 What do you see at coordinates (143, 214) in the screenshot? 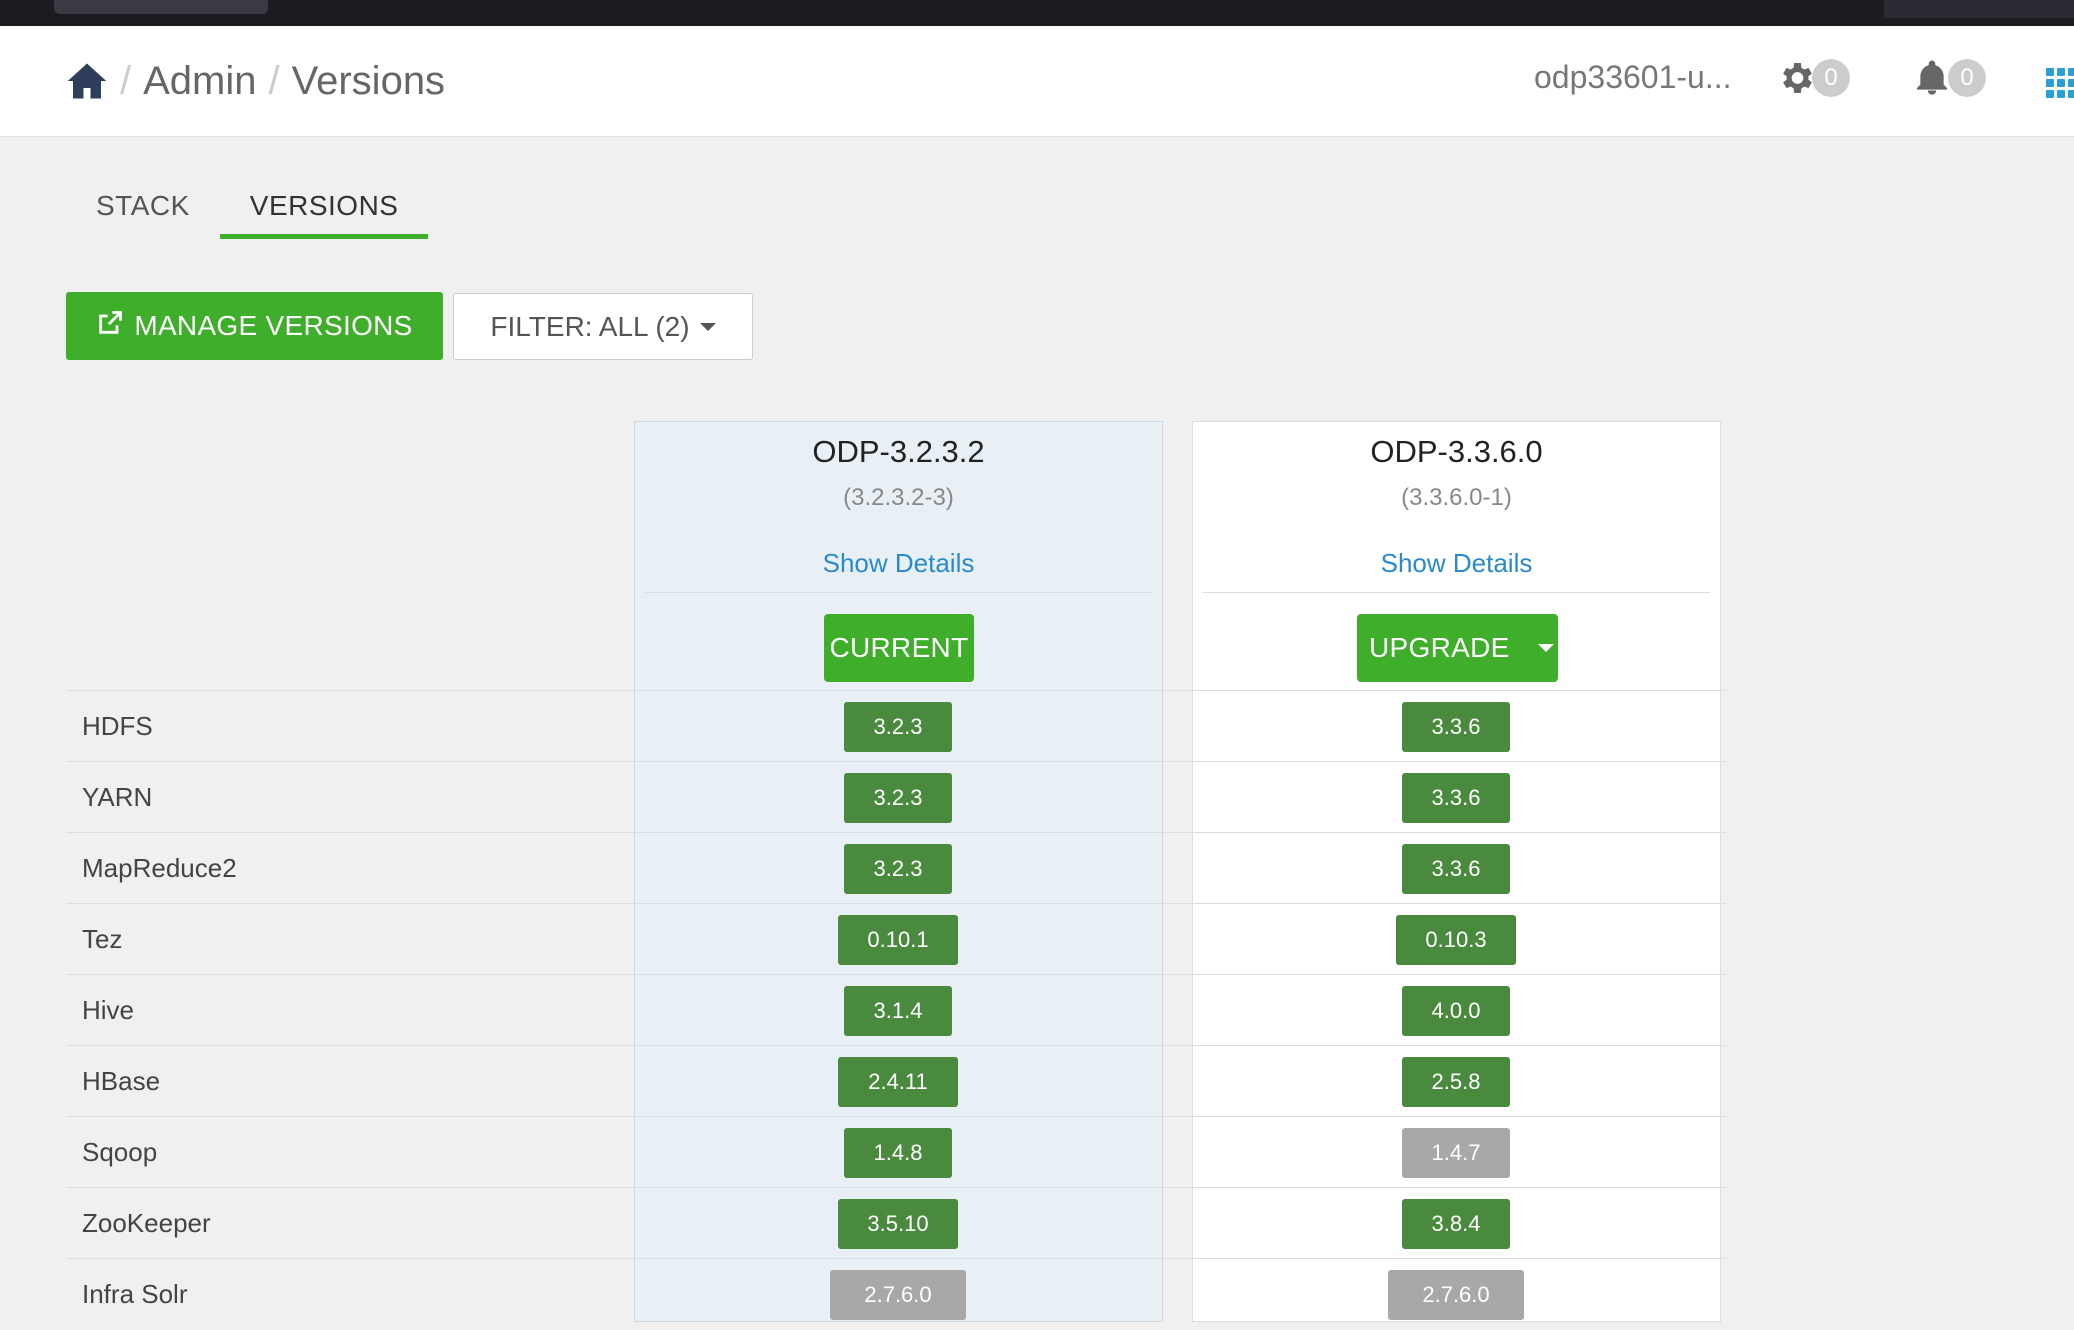
I see `tab-stack: STACK` at bounding box center [143, 214].